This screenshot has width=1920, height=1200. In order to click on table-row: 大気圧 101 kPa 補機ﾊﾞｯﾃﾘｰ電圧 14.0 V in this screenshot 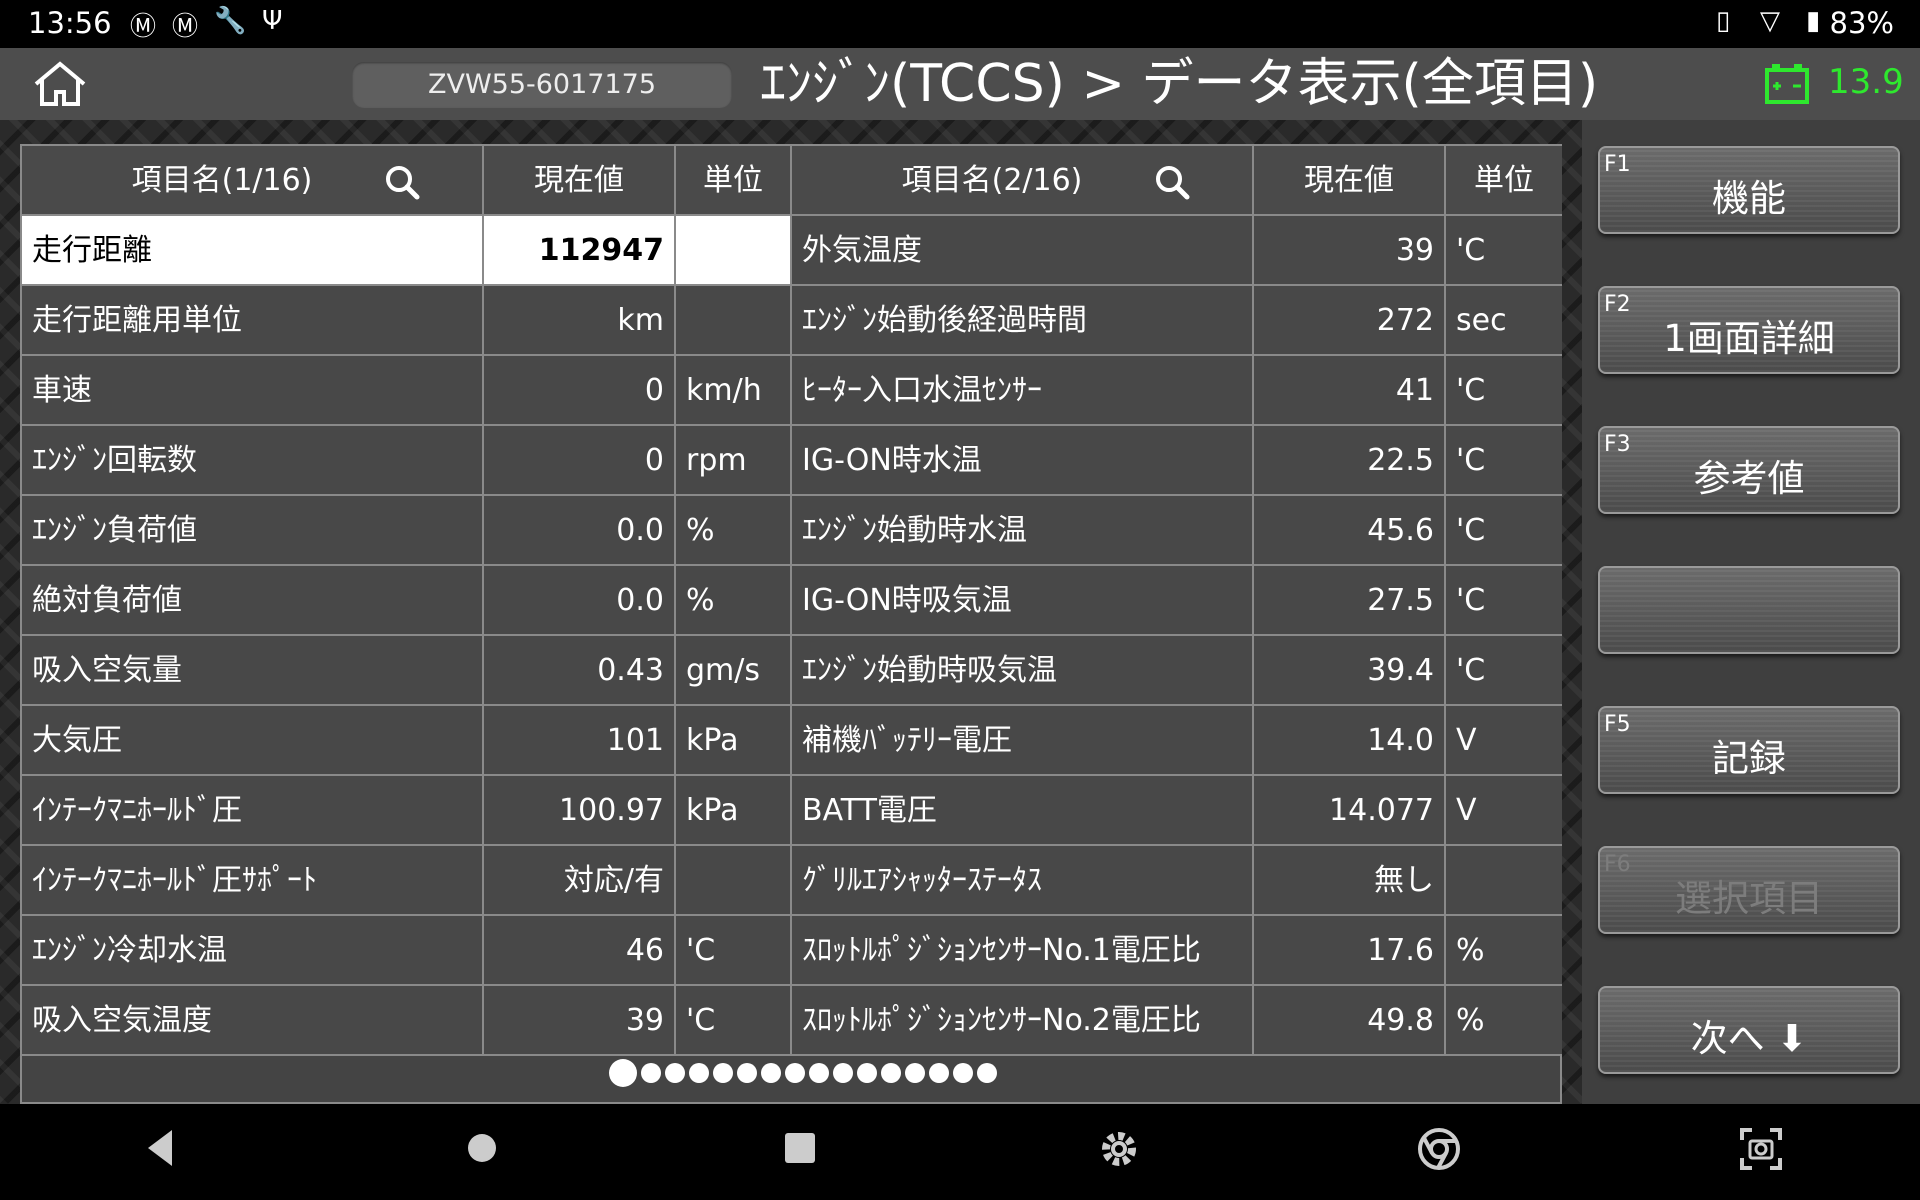, I will do `click(792, 741)`.